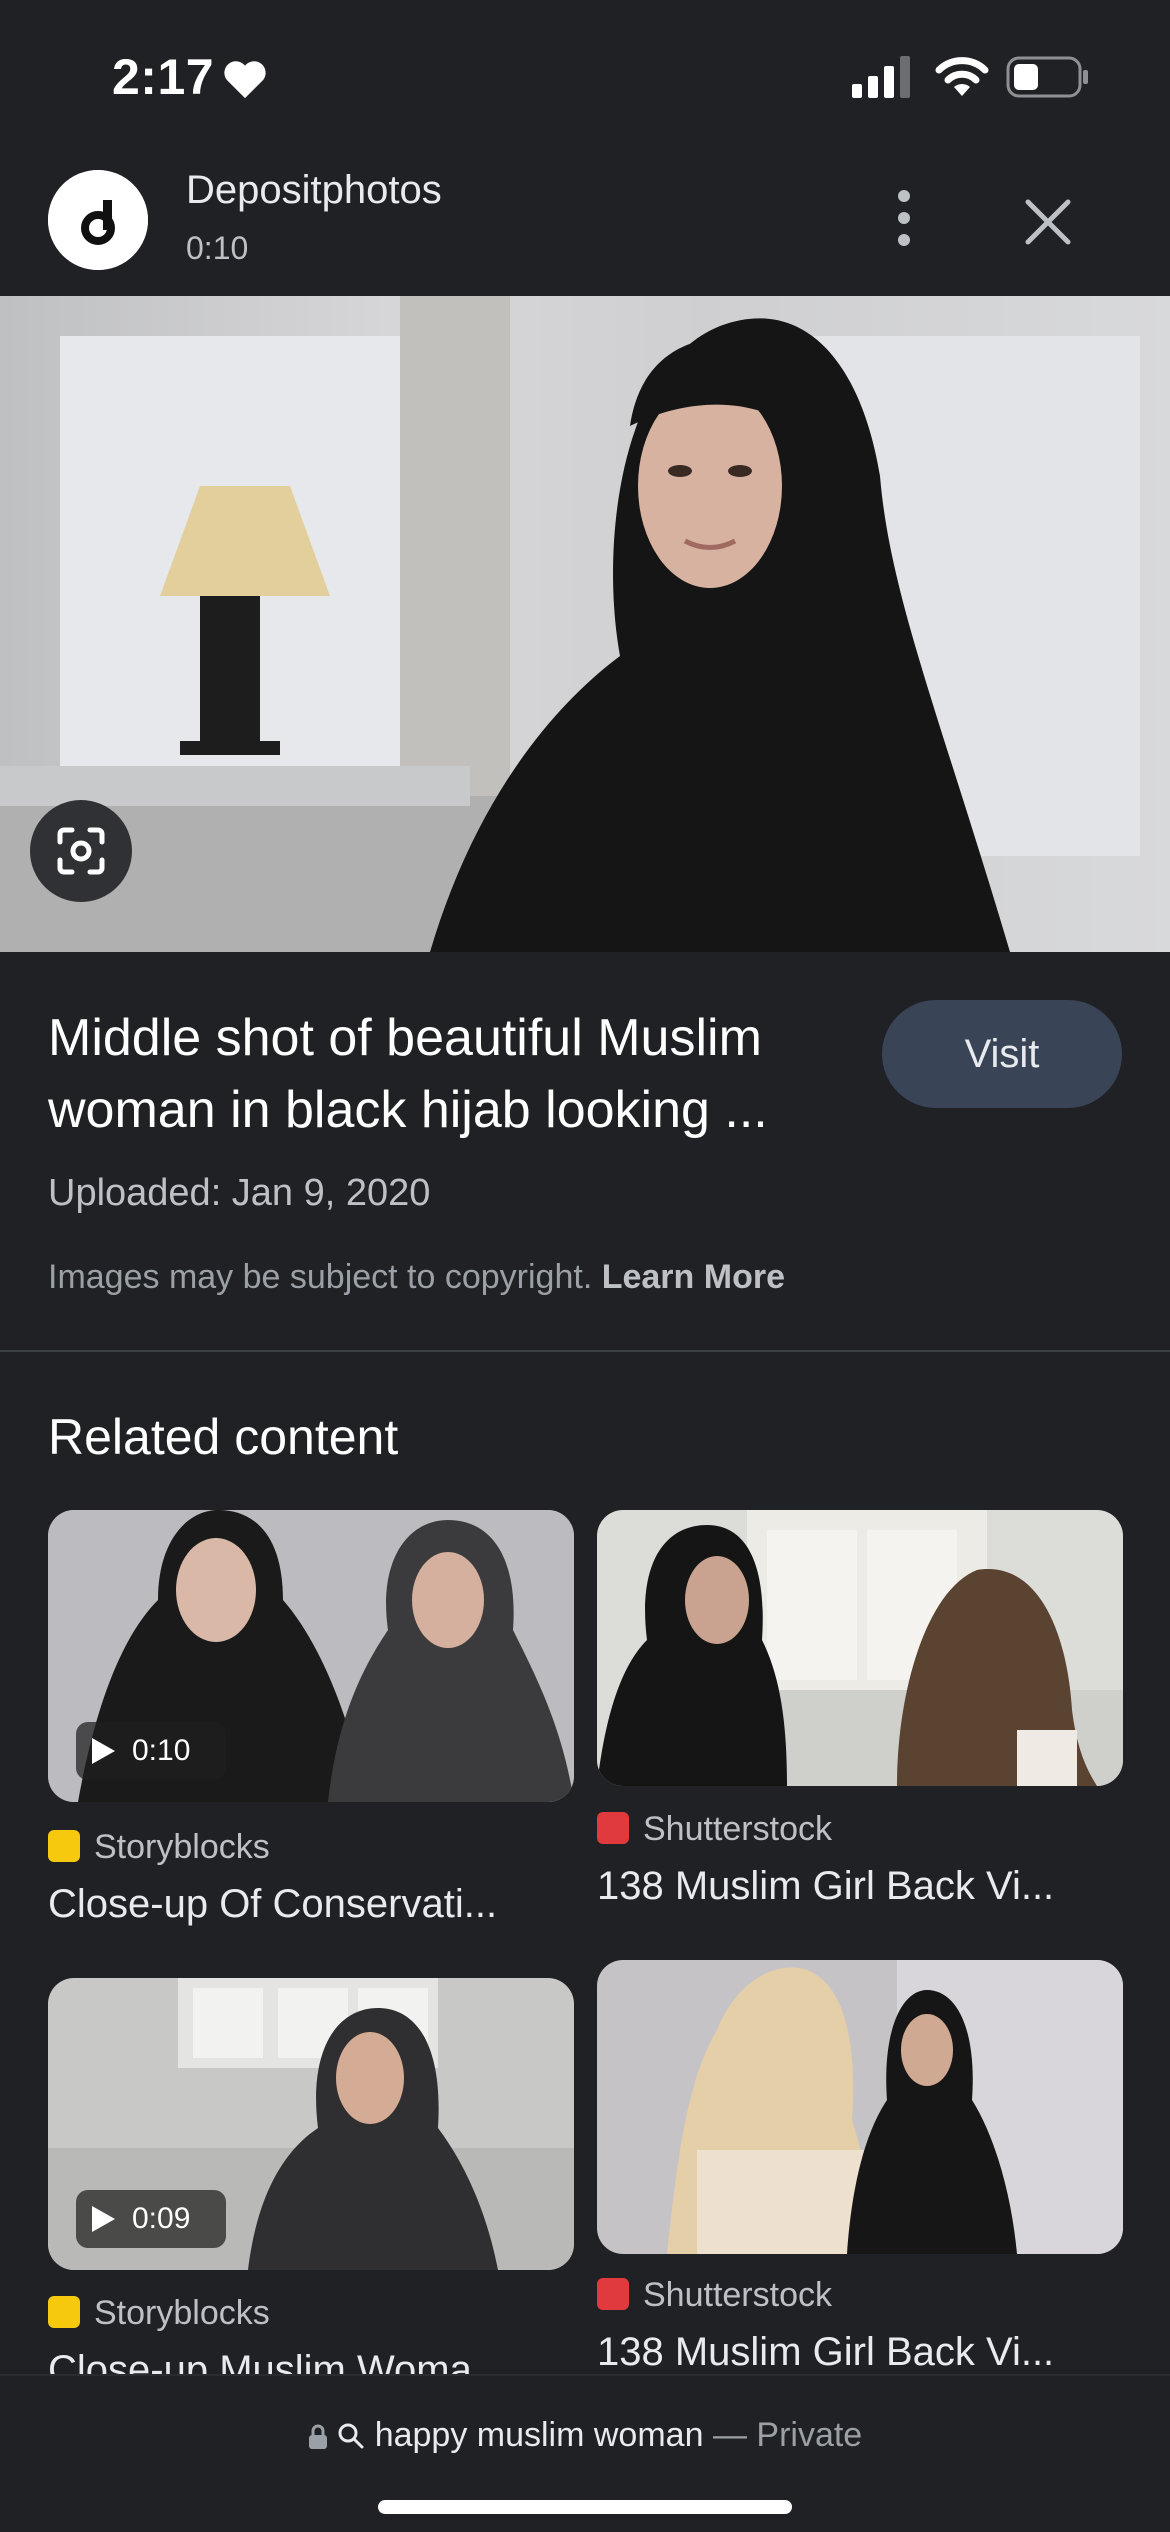 This screenshot has height=2532, width=1170. Describe the element at coordinates (904, 218) in the screenshot. I see `more-options-icon` at that location.